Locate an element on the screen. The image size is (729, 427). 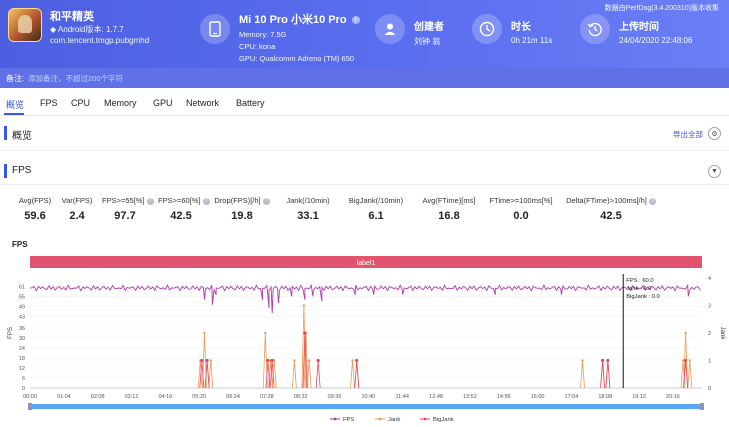
tab-network: Network is located at coordinates (202, 103).